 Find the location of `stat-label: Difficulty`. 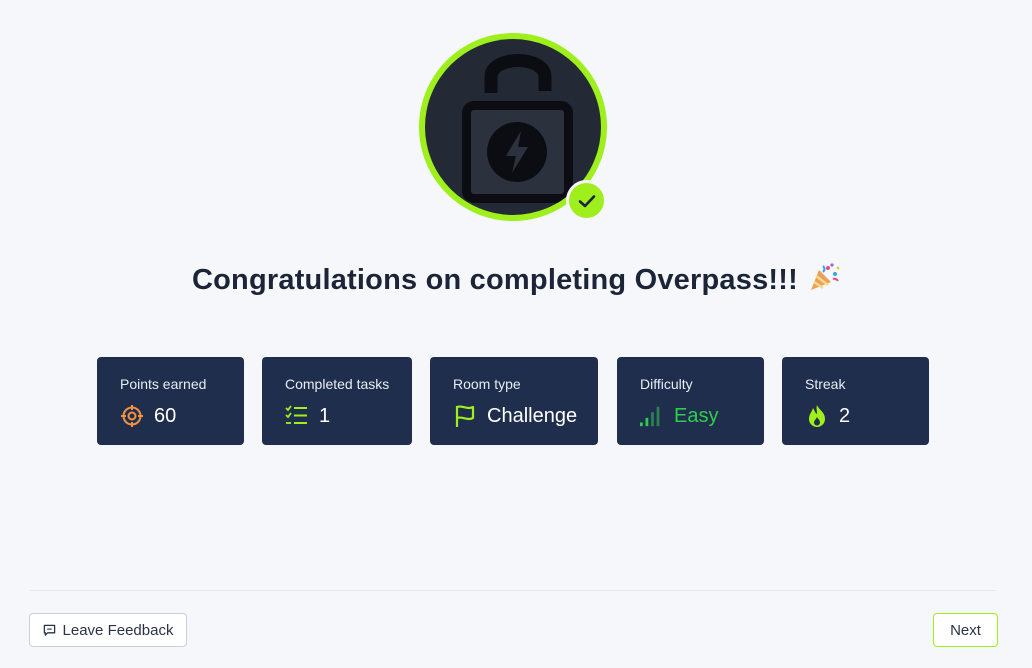

stat-label: Difficulty is located at coordinates (666, 384).